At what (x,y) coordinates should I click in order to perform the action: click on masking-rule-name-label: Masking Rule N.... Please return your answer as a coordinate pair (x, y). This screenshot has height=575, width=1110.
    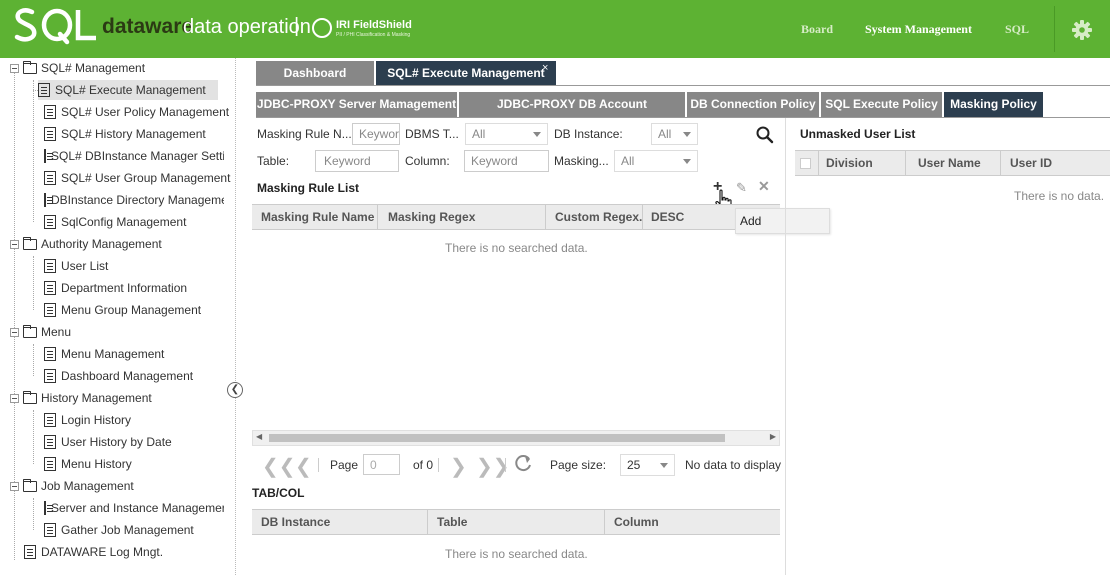
    Looking at the image, I should click on (304, 134).